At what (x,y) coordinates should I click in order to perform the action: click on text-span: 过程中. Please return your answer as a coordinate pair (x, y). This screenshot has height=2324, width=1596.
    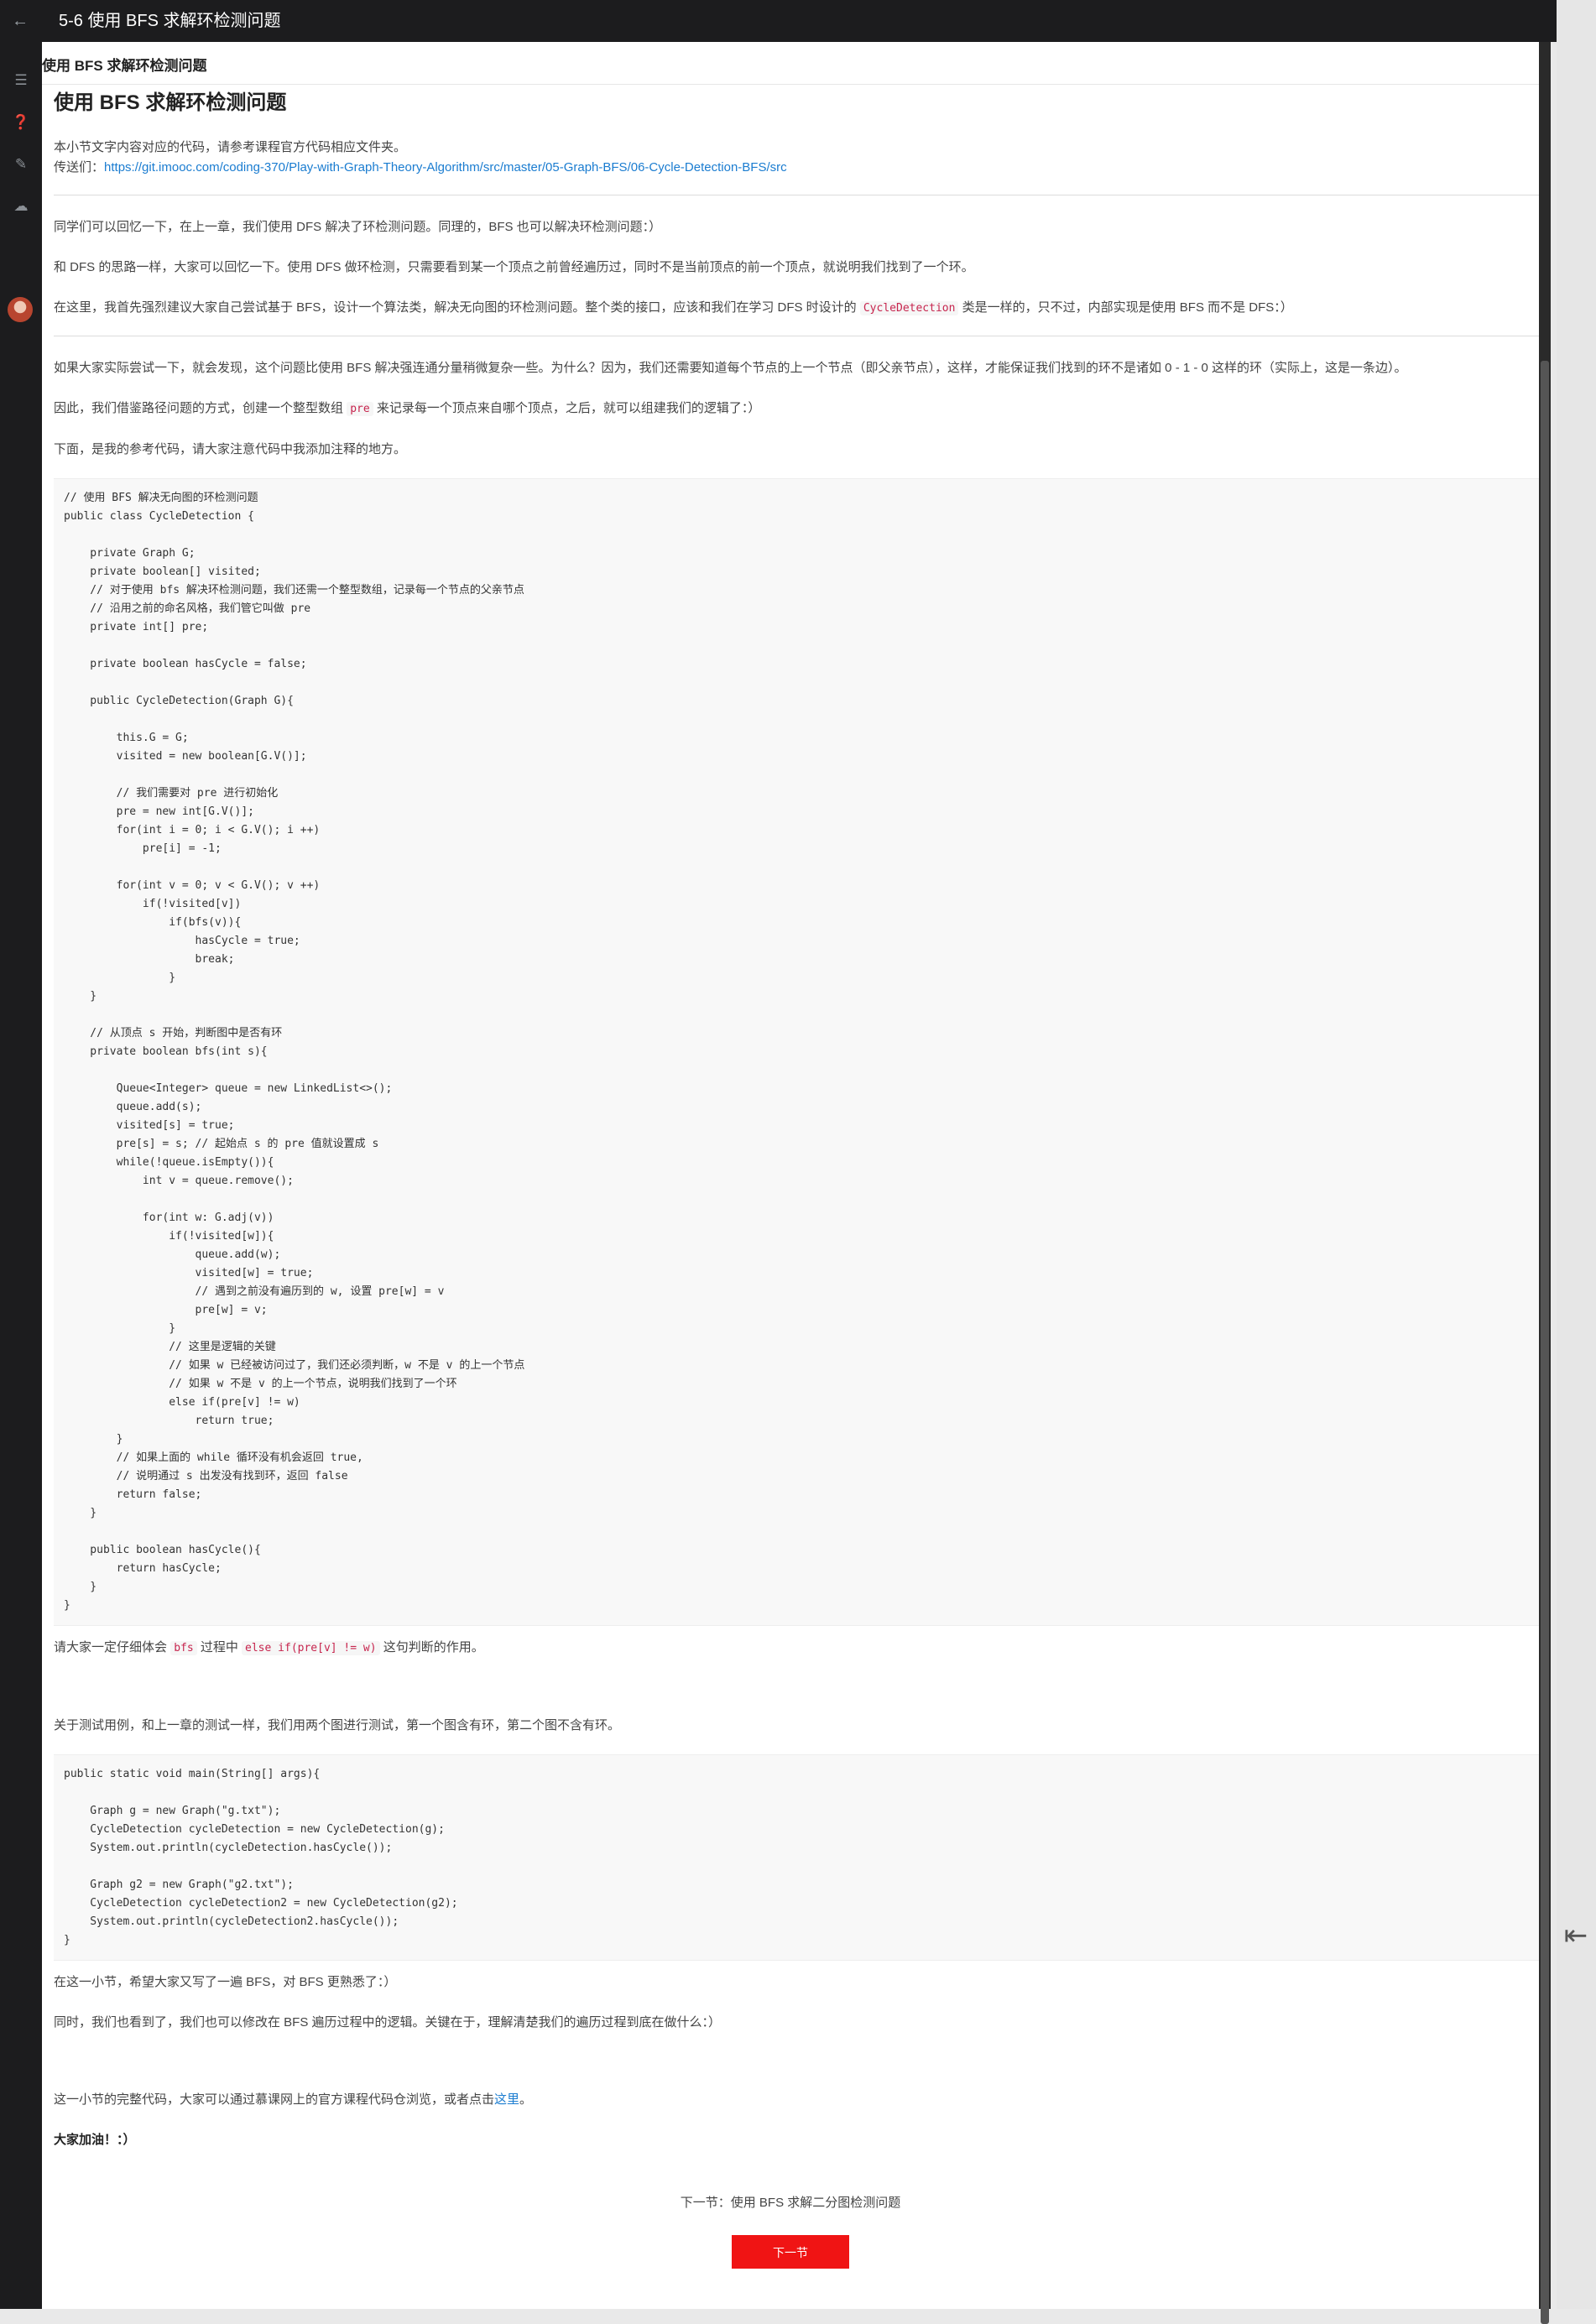
    Looking at the image, I should click on (219, 1647).